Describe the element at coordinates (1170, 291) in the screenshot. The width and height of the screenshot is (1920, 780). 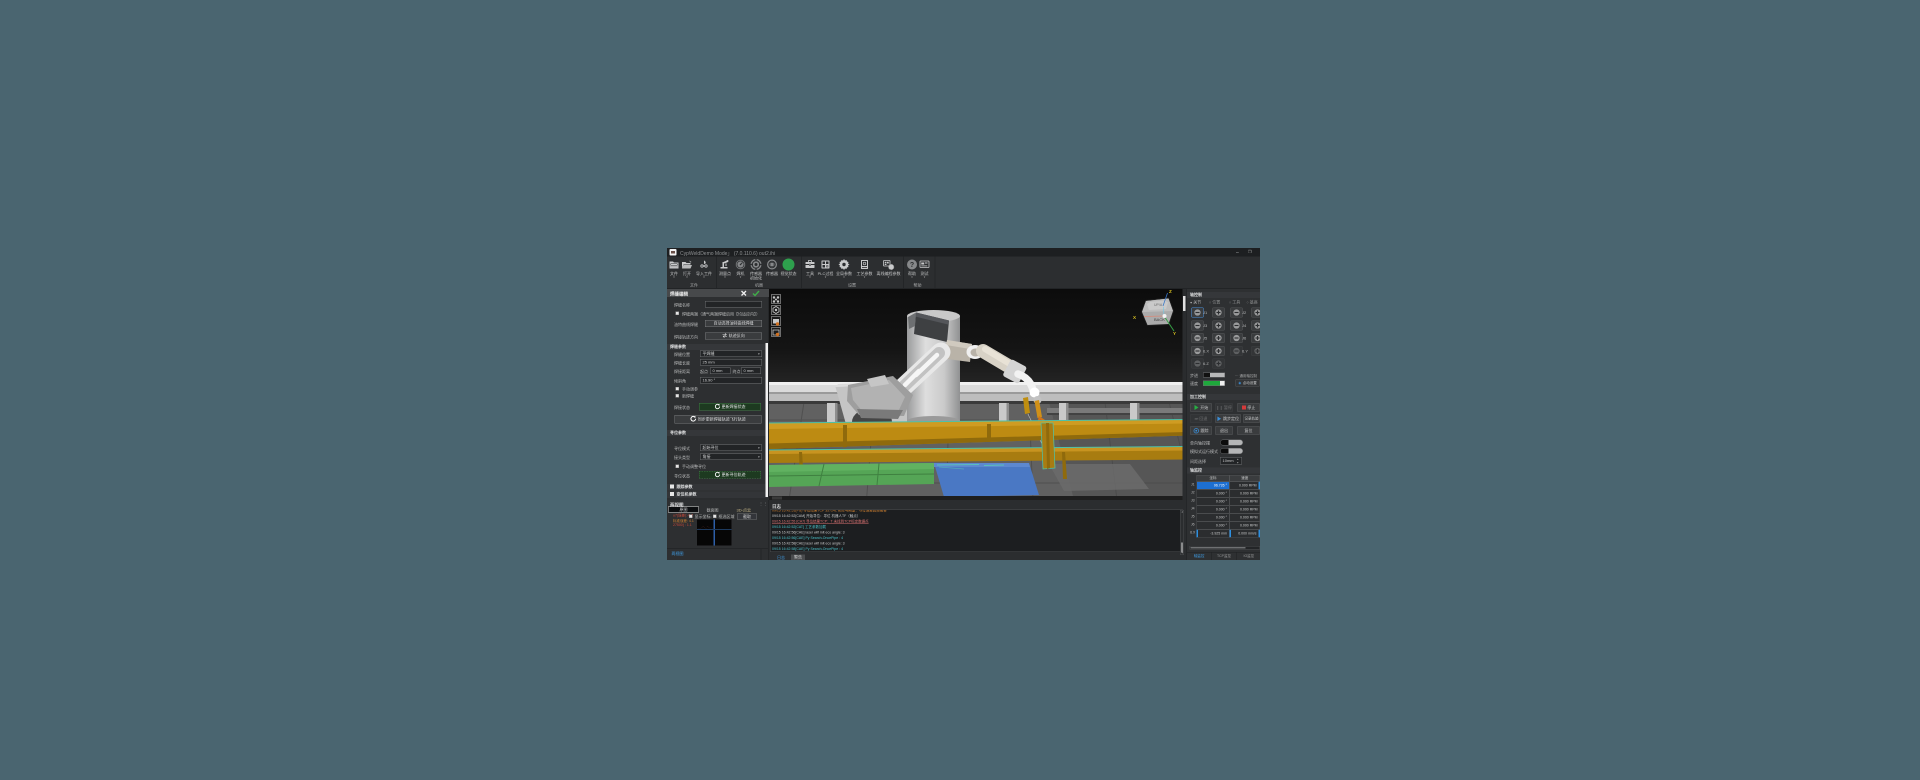
I see `svg-text: Z` at that location.